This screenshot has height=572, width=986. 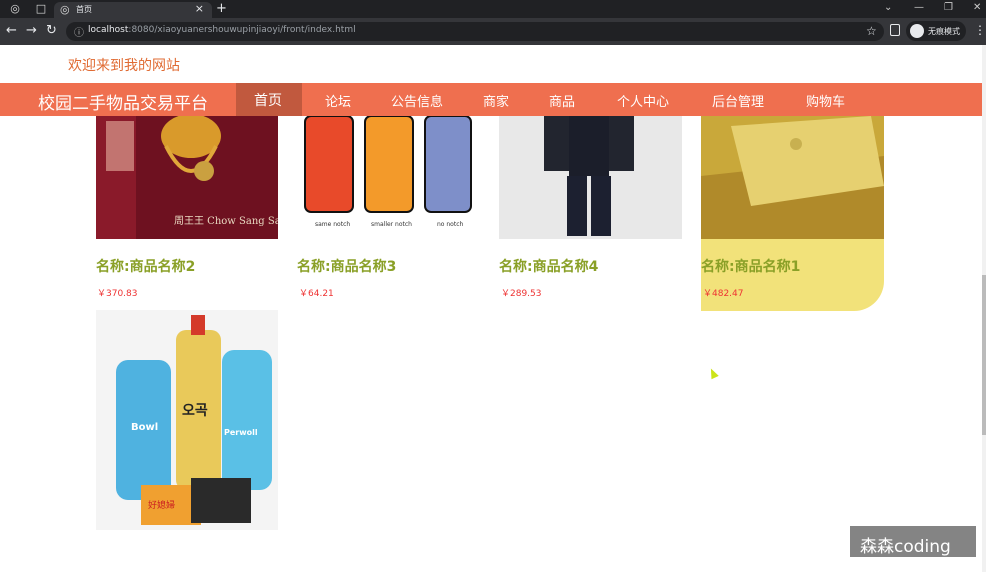 What do you see at coordinates (913, 541) in the screenshot?
I see `watermark: 森森coding` at bounding box center [913, 541].